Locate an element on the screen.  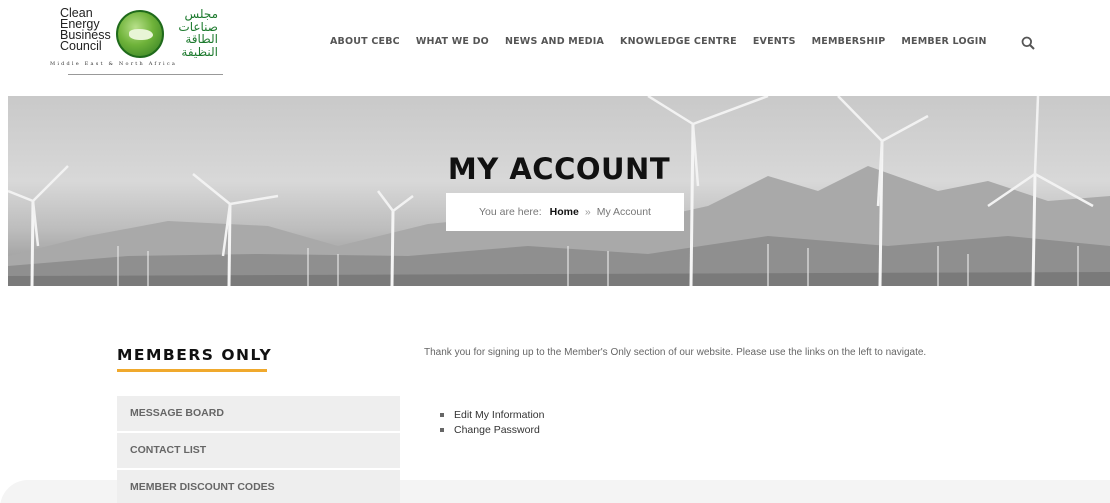
nav-events: EVENTS is located at coordinates (774, 41).